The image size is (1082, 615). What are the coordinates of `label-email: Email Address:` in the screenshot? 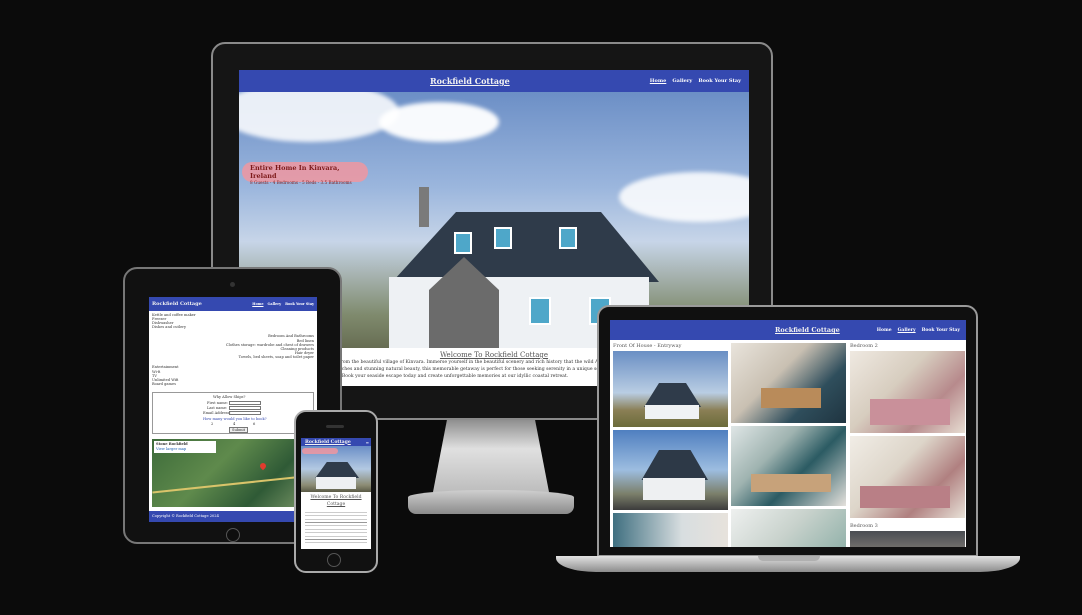 It's located at (217, 413).